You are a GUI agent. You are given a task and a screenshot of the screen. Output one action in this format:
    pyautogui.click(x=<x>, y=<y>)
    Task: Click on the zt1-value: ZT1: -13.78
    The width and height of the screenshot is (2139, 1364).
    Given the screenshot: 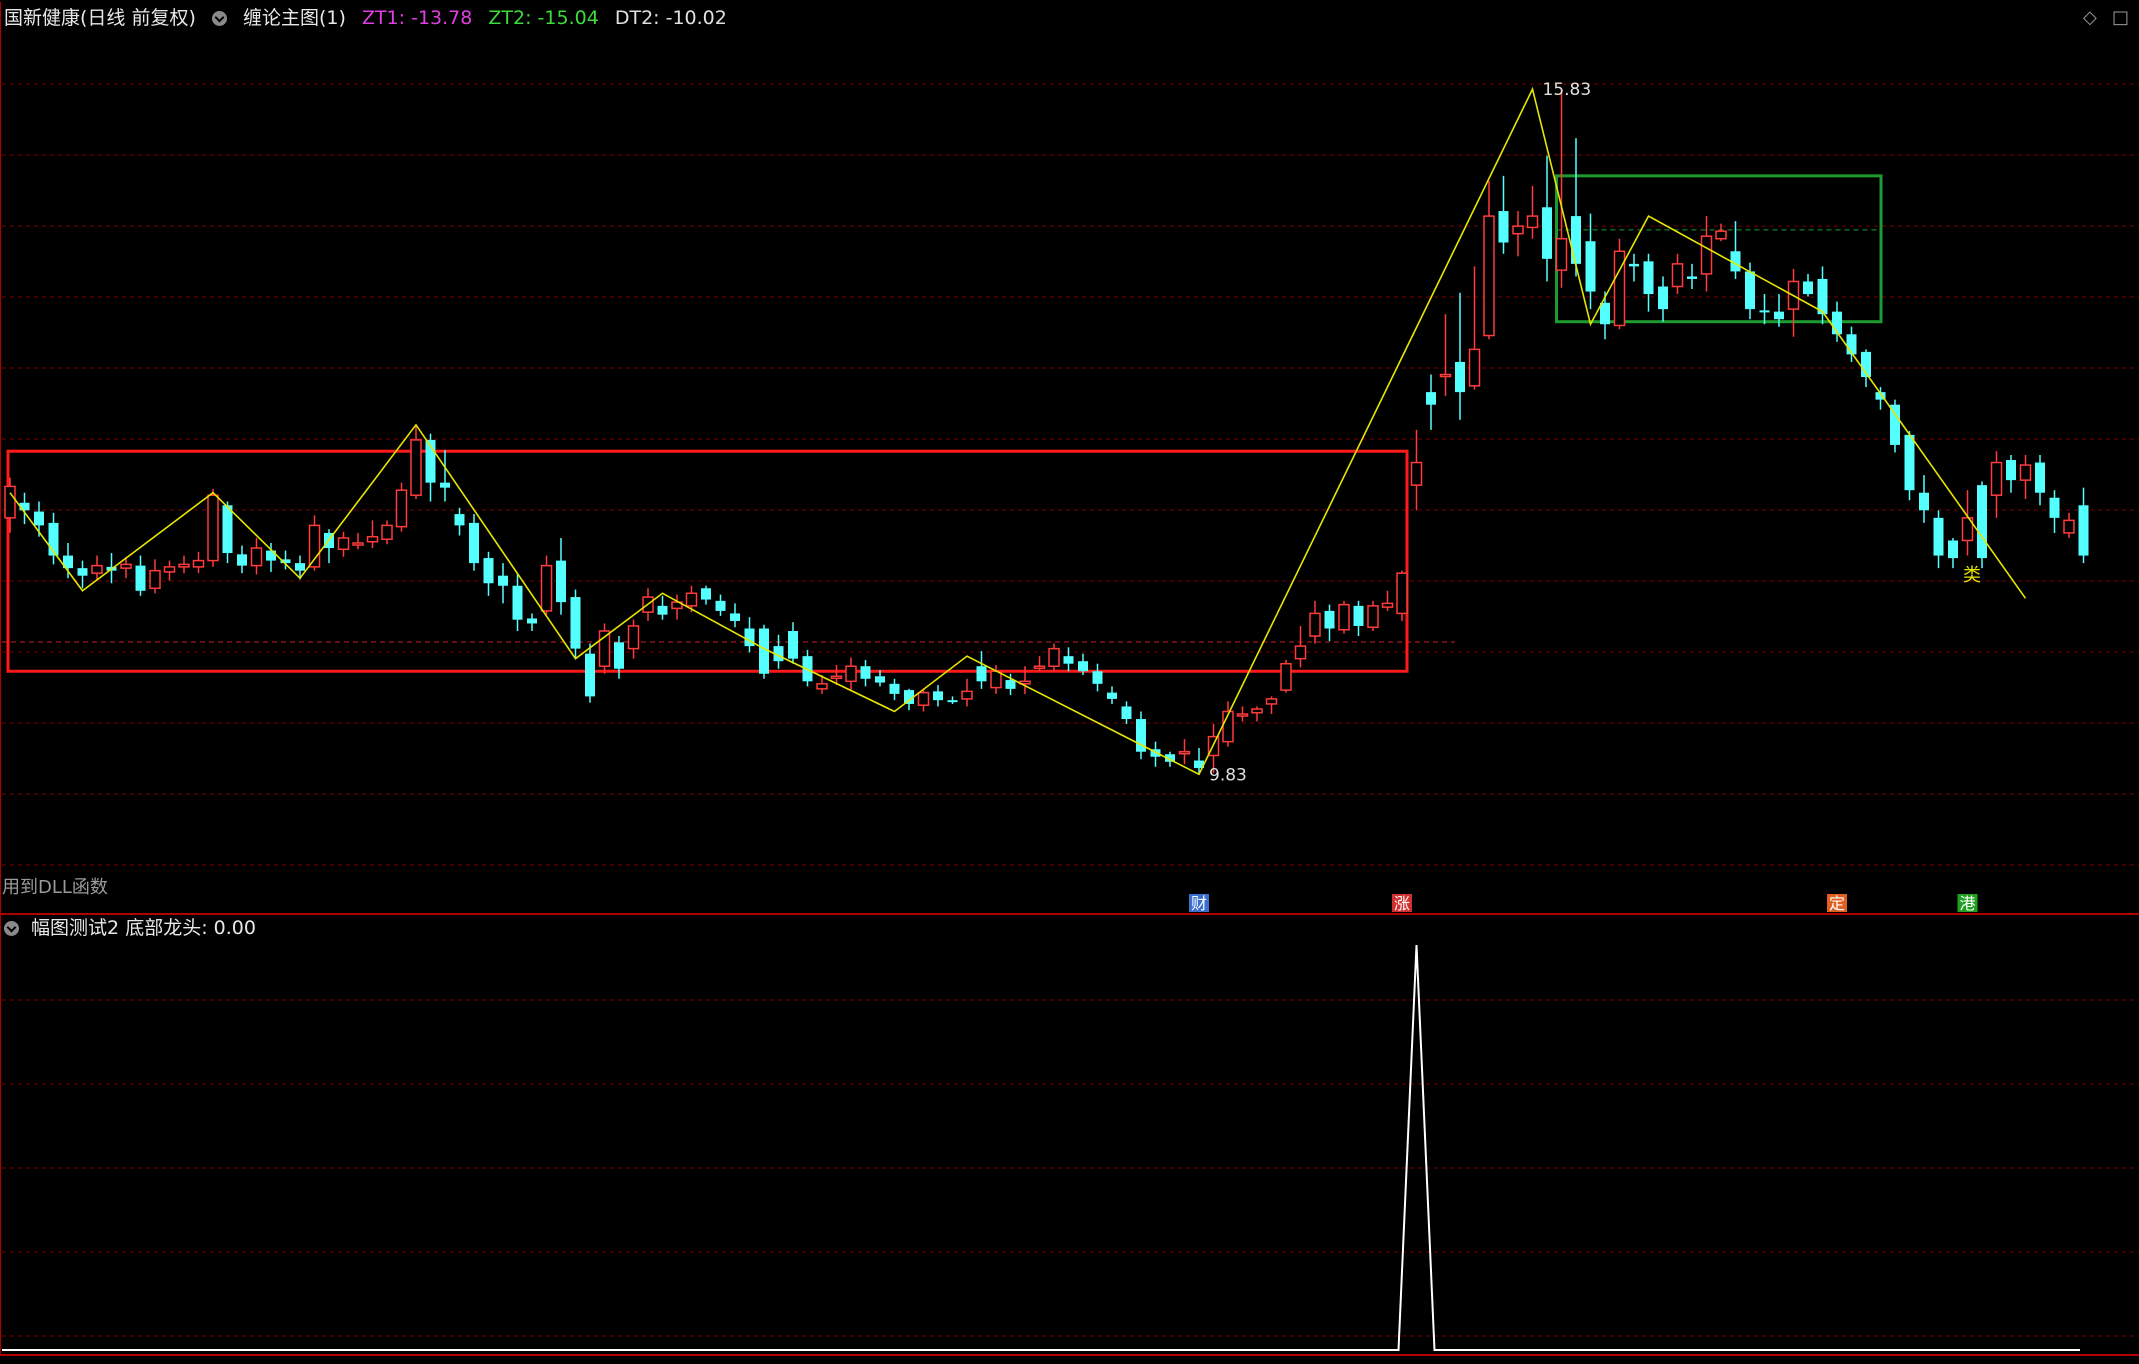 What is the action you would take?
    pyautogui.click(x=417, y=18)
    